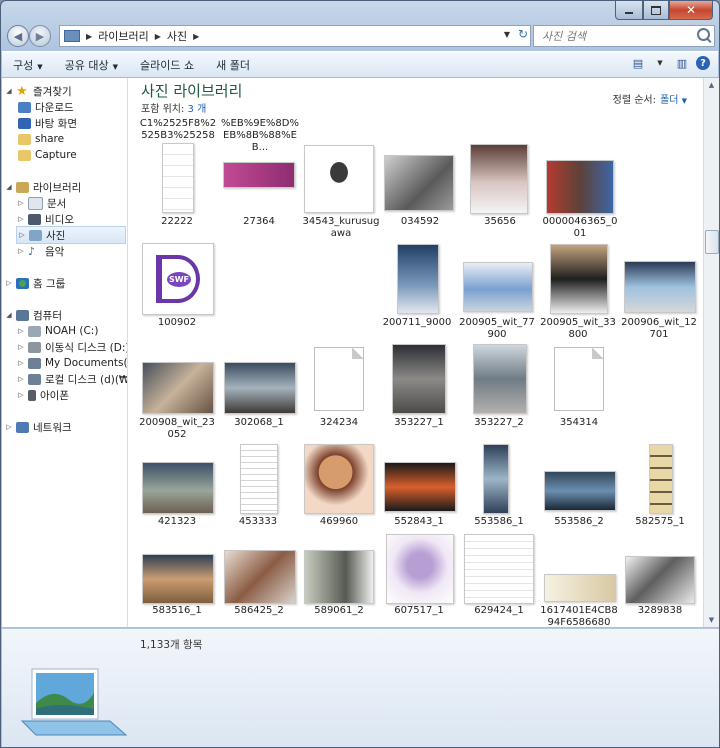 The width and height of the screenshot is (720, 748). What do you see at coordinates (682, 63) in the screenshot?
I see `preview-pane-icon: ▥` at bounding box center [682, 63].